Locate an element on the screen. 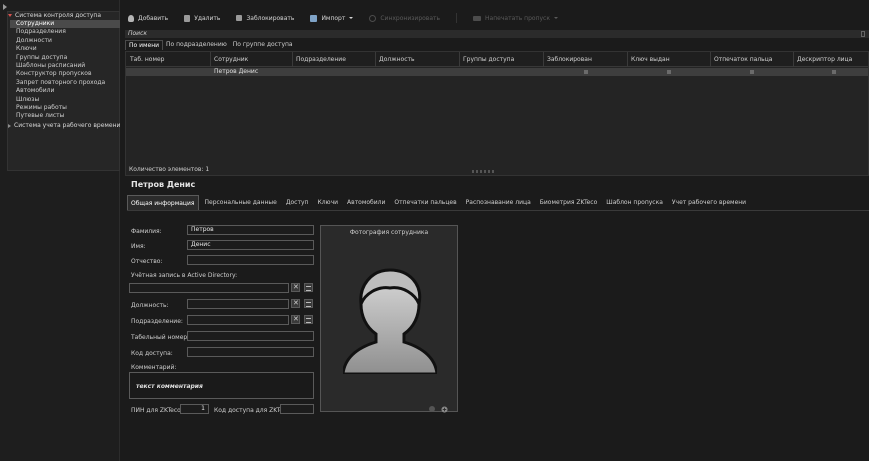 Image resolution: width=869 pixels, height=461 pixels. firstname-field: Денис is located at coordinates (250, 245).